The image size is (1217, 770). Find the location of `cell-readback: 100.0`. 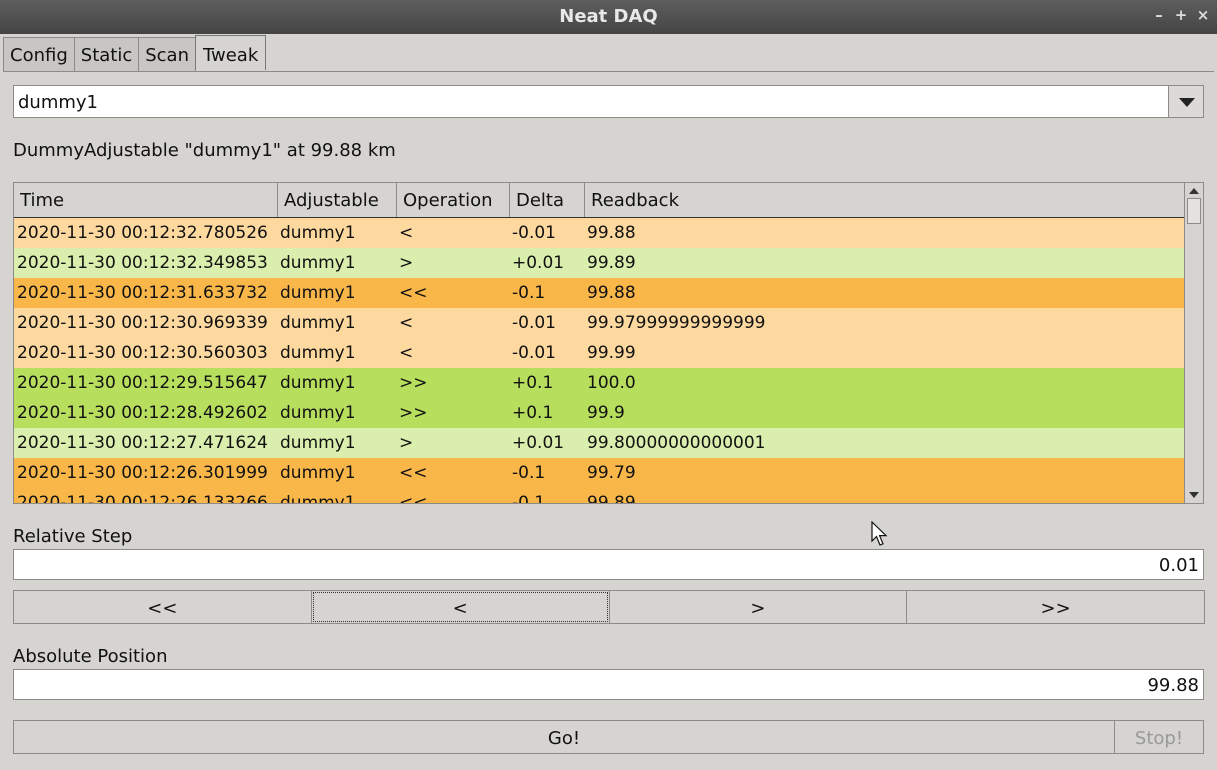

cell-readback: 100.0 is located at coordinates (611, 383).